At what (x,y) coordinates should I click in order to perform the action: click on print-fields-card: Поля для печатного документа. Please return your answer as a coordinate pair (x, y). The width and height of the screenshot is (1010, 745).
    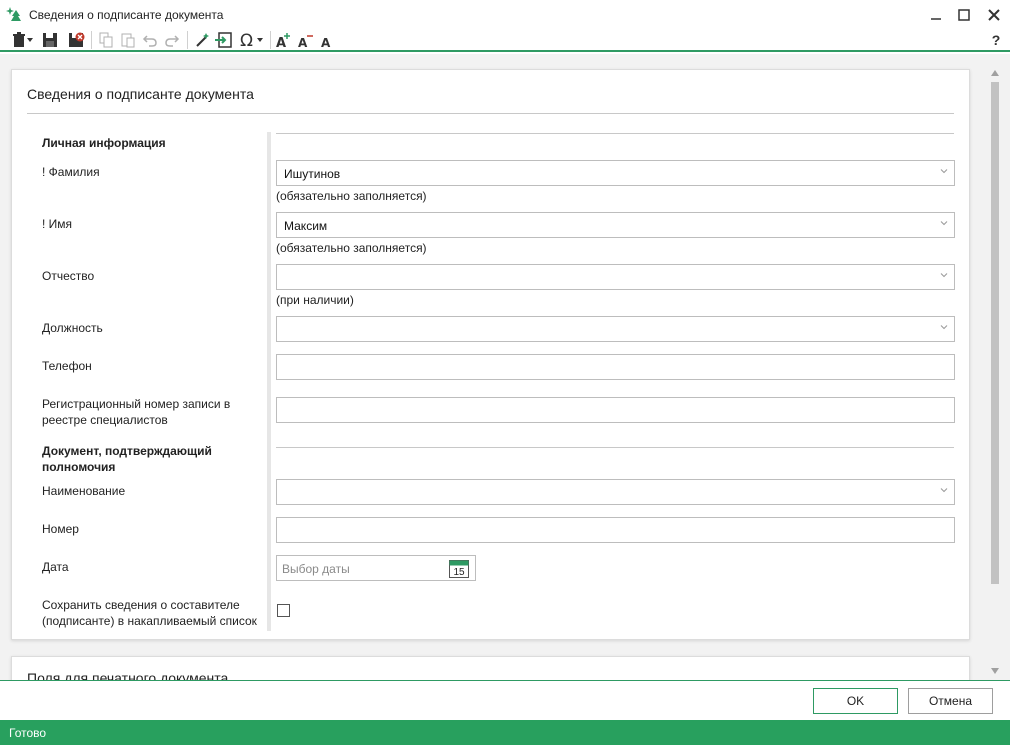
    Looking at the image, I should click on (490, 668).